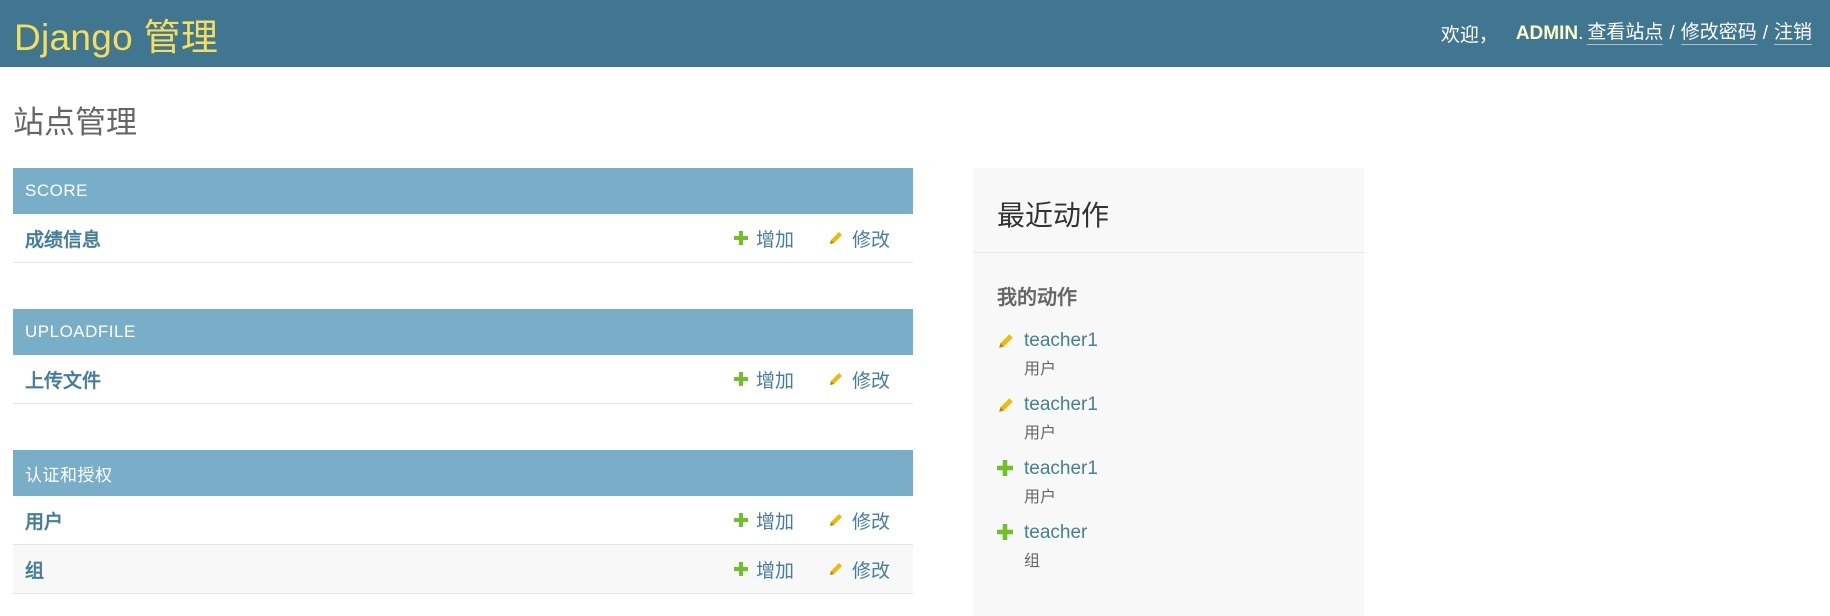  What do you see at coordinates (463, 332) in the screenshot?
I see `module-caption: UPLOADFILE` at bounding box center [463, 332].